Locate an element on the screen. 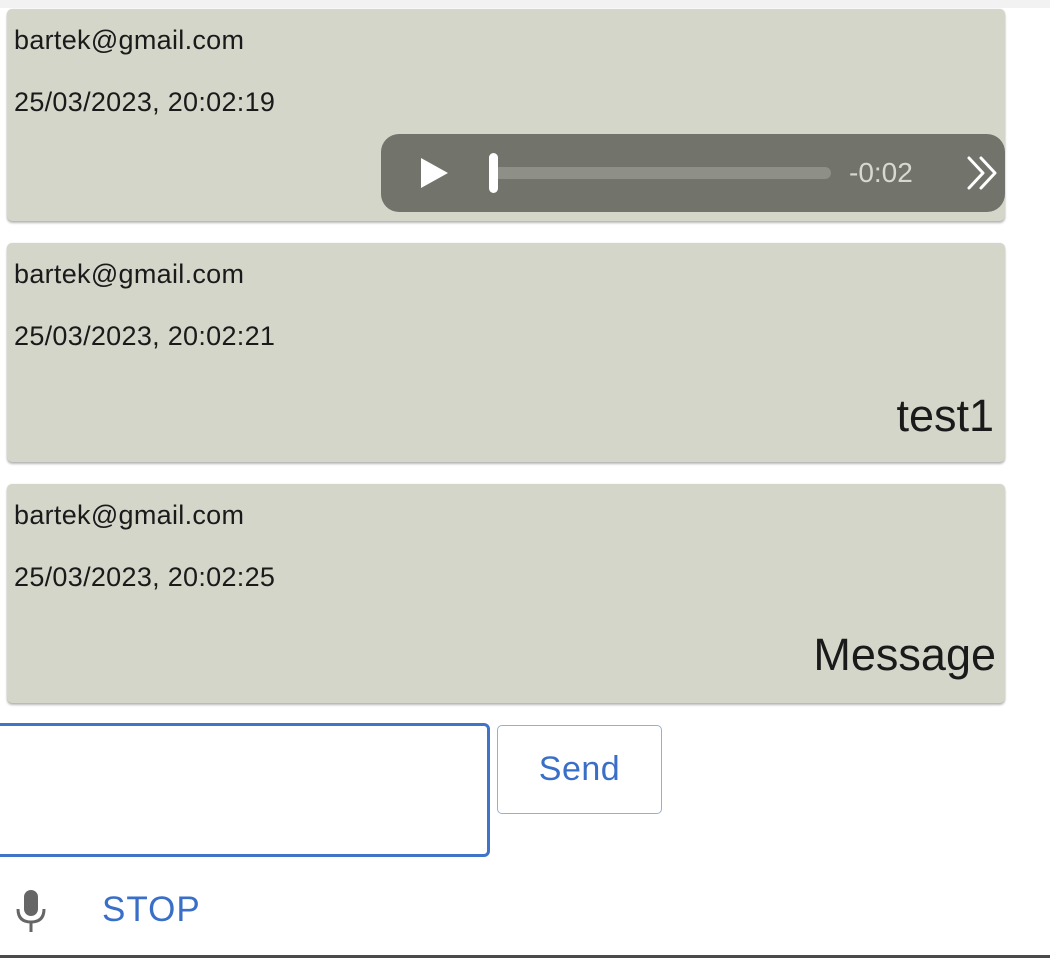 The image size is (1050, 958). audio-seek-thumb is located at coordinates (493, 173).